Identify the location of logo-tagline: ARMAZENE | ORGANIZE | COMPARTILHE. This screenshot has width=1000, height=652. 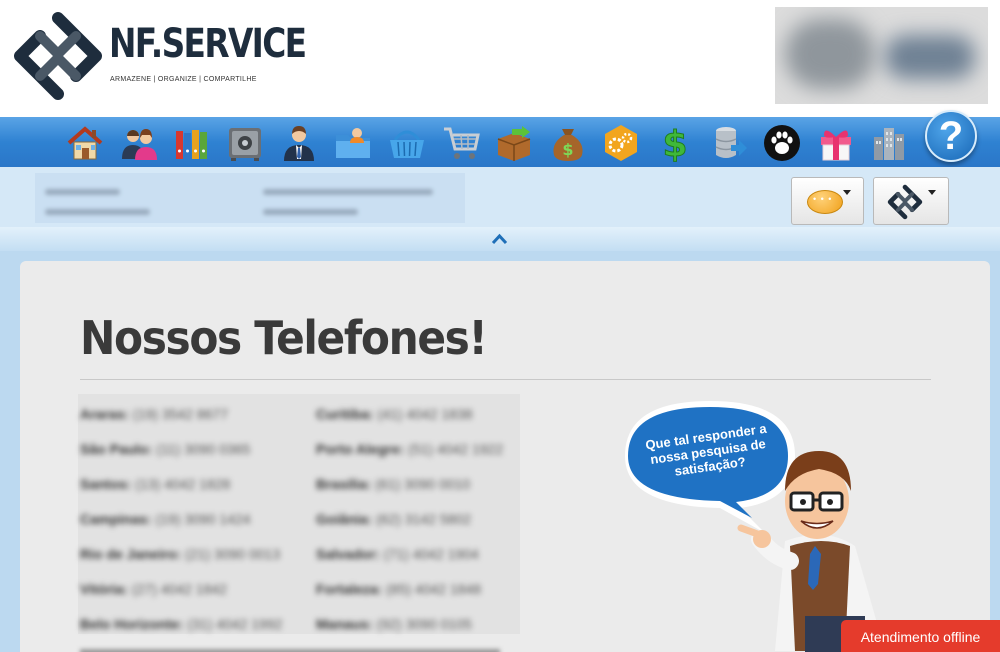
(183, 79).